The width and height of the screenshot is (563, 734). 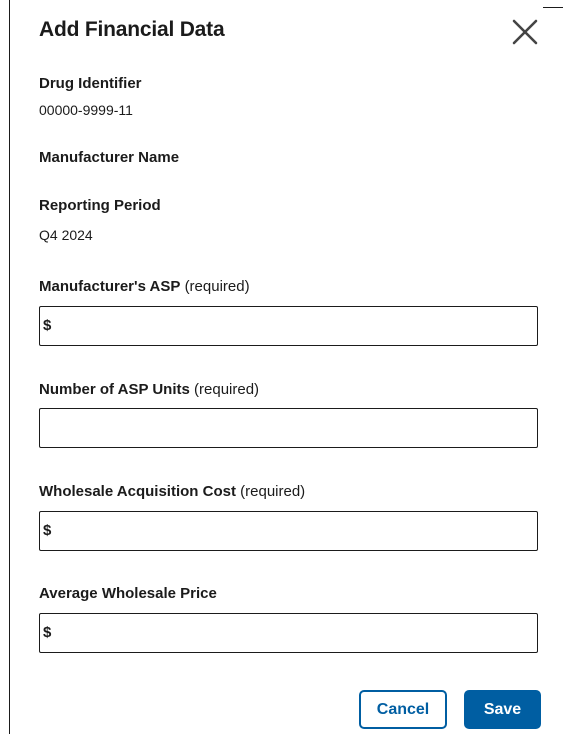 What do you see at coordinates (137, 491) in the screenshot?
I see `wholesale-acquisition-cost-label-text: Wholesale Acquisition Cost` at bounding box center [137, 491].